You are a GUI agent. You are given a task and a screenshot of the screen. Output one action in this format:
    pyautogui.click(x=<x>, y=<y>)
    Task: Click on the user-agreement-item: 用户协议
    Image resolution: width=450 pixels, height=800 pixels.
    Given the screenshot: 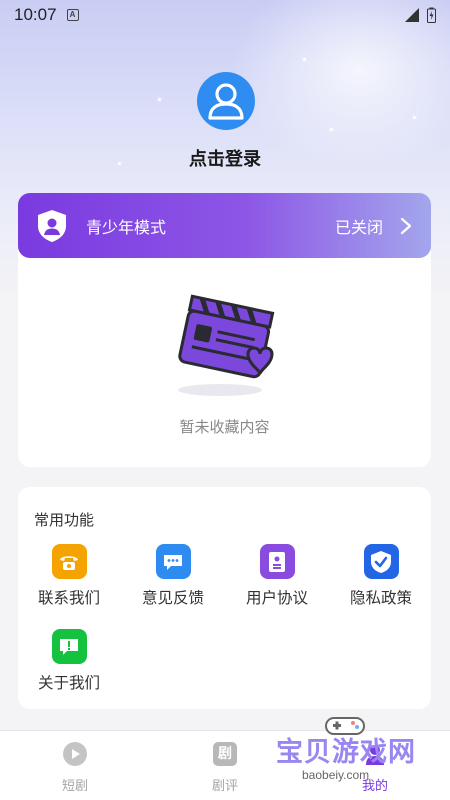 What is the action you would take?
    pyautogui.click(x=277, y=576)
    